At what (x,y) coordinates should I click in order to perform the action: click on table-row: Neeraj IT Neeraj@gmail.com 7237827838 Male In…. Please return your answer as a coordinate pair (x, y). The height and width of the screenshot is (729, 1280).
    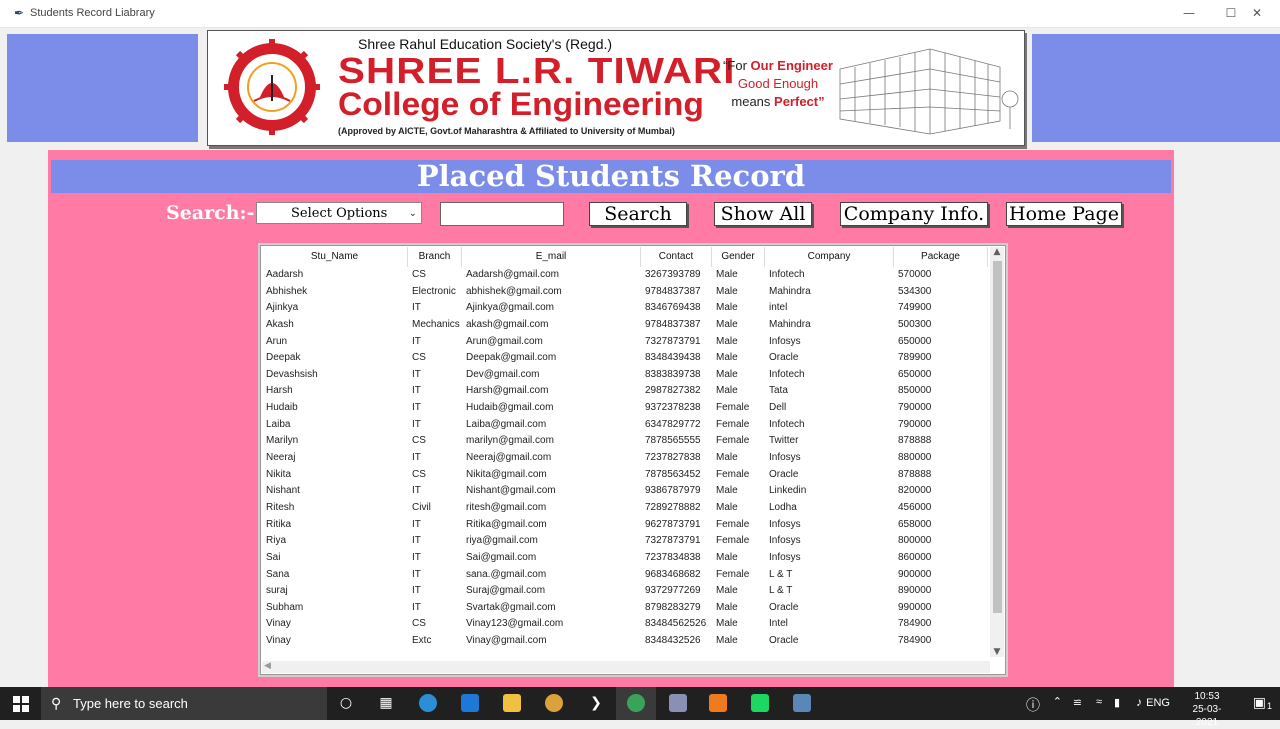
    Looking at the image, I should click on (625, 458).